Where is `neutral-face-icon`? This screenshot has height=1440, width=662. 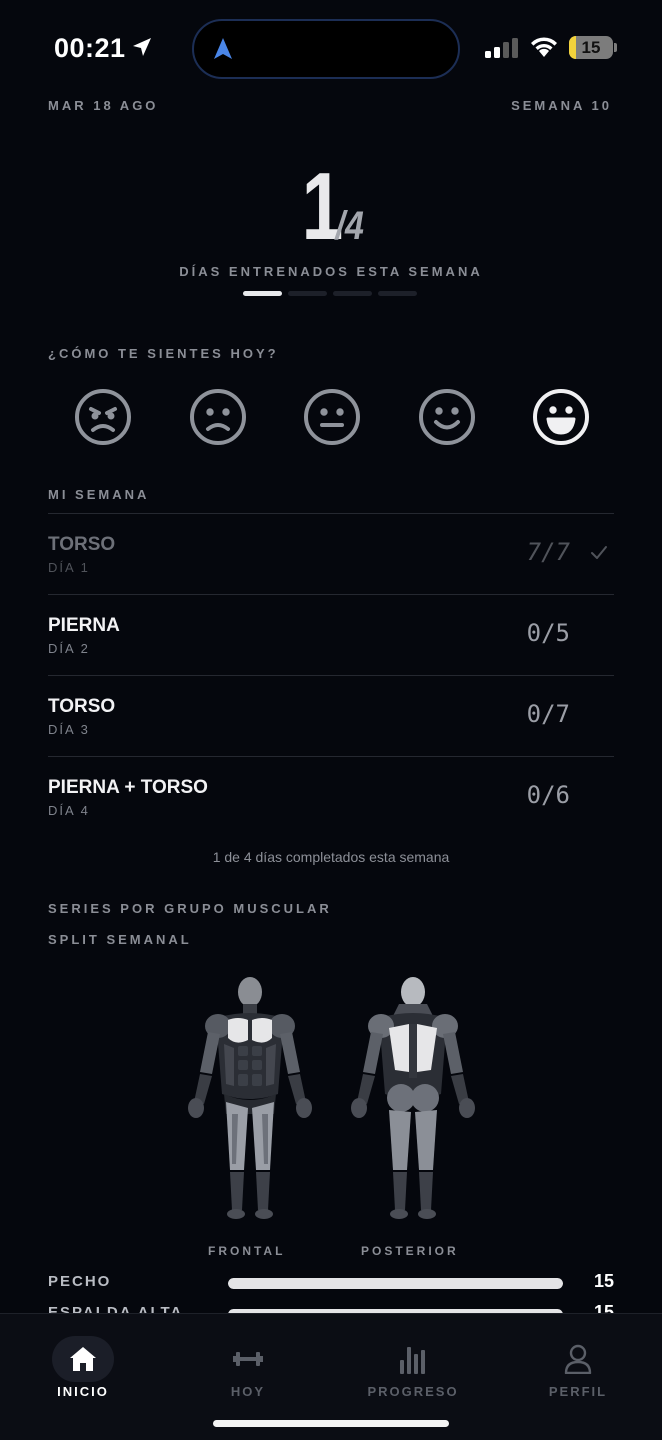 neutral-face-icon is located at coordinates (332, 417).